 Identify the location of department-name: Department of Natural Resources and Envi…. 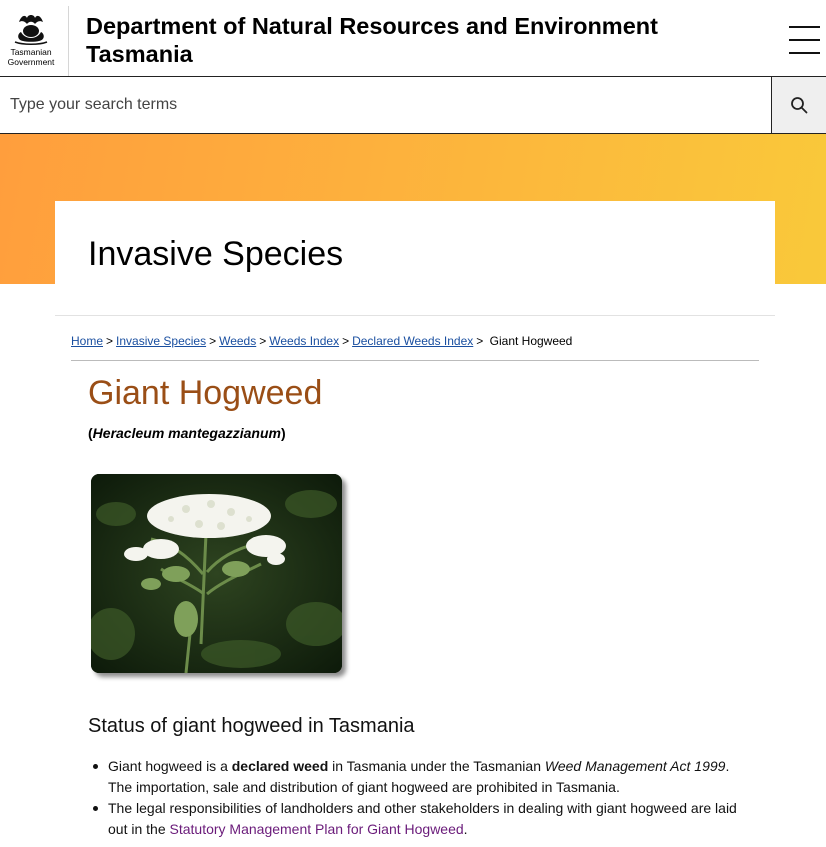
(406, 40).